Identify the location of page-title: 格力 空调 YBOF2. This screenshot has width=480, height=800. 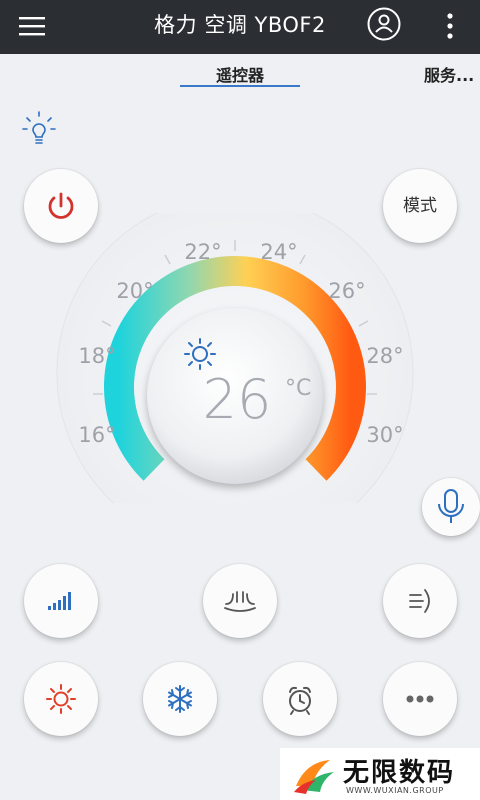
(240, 25).